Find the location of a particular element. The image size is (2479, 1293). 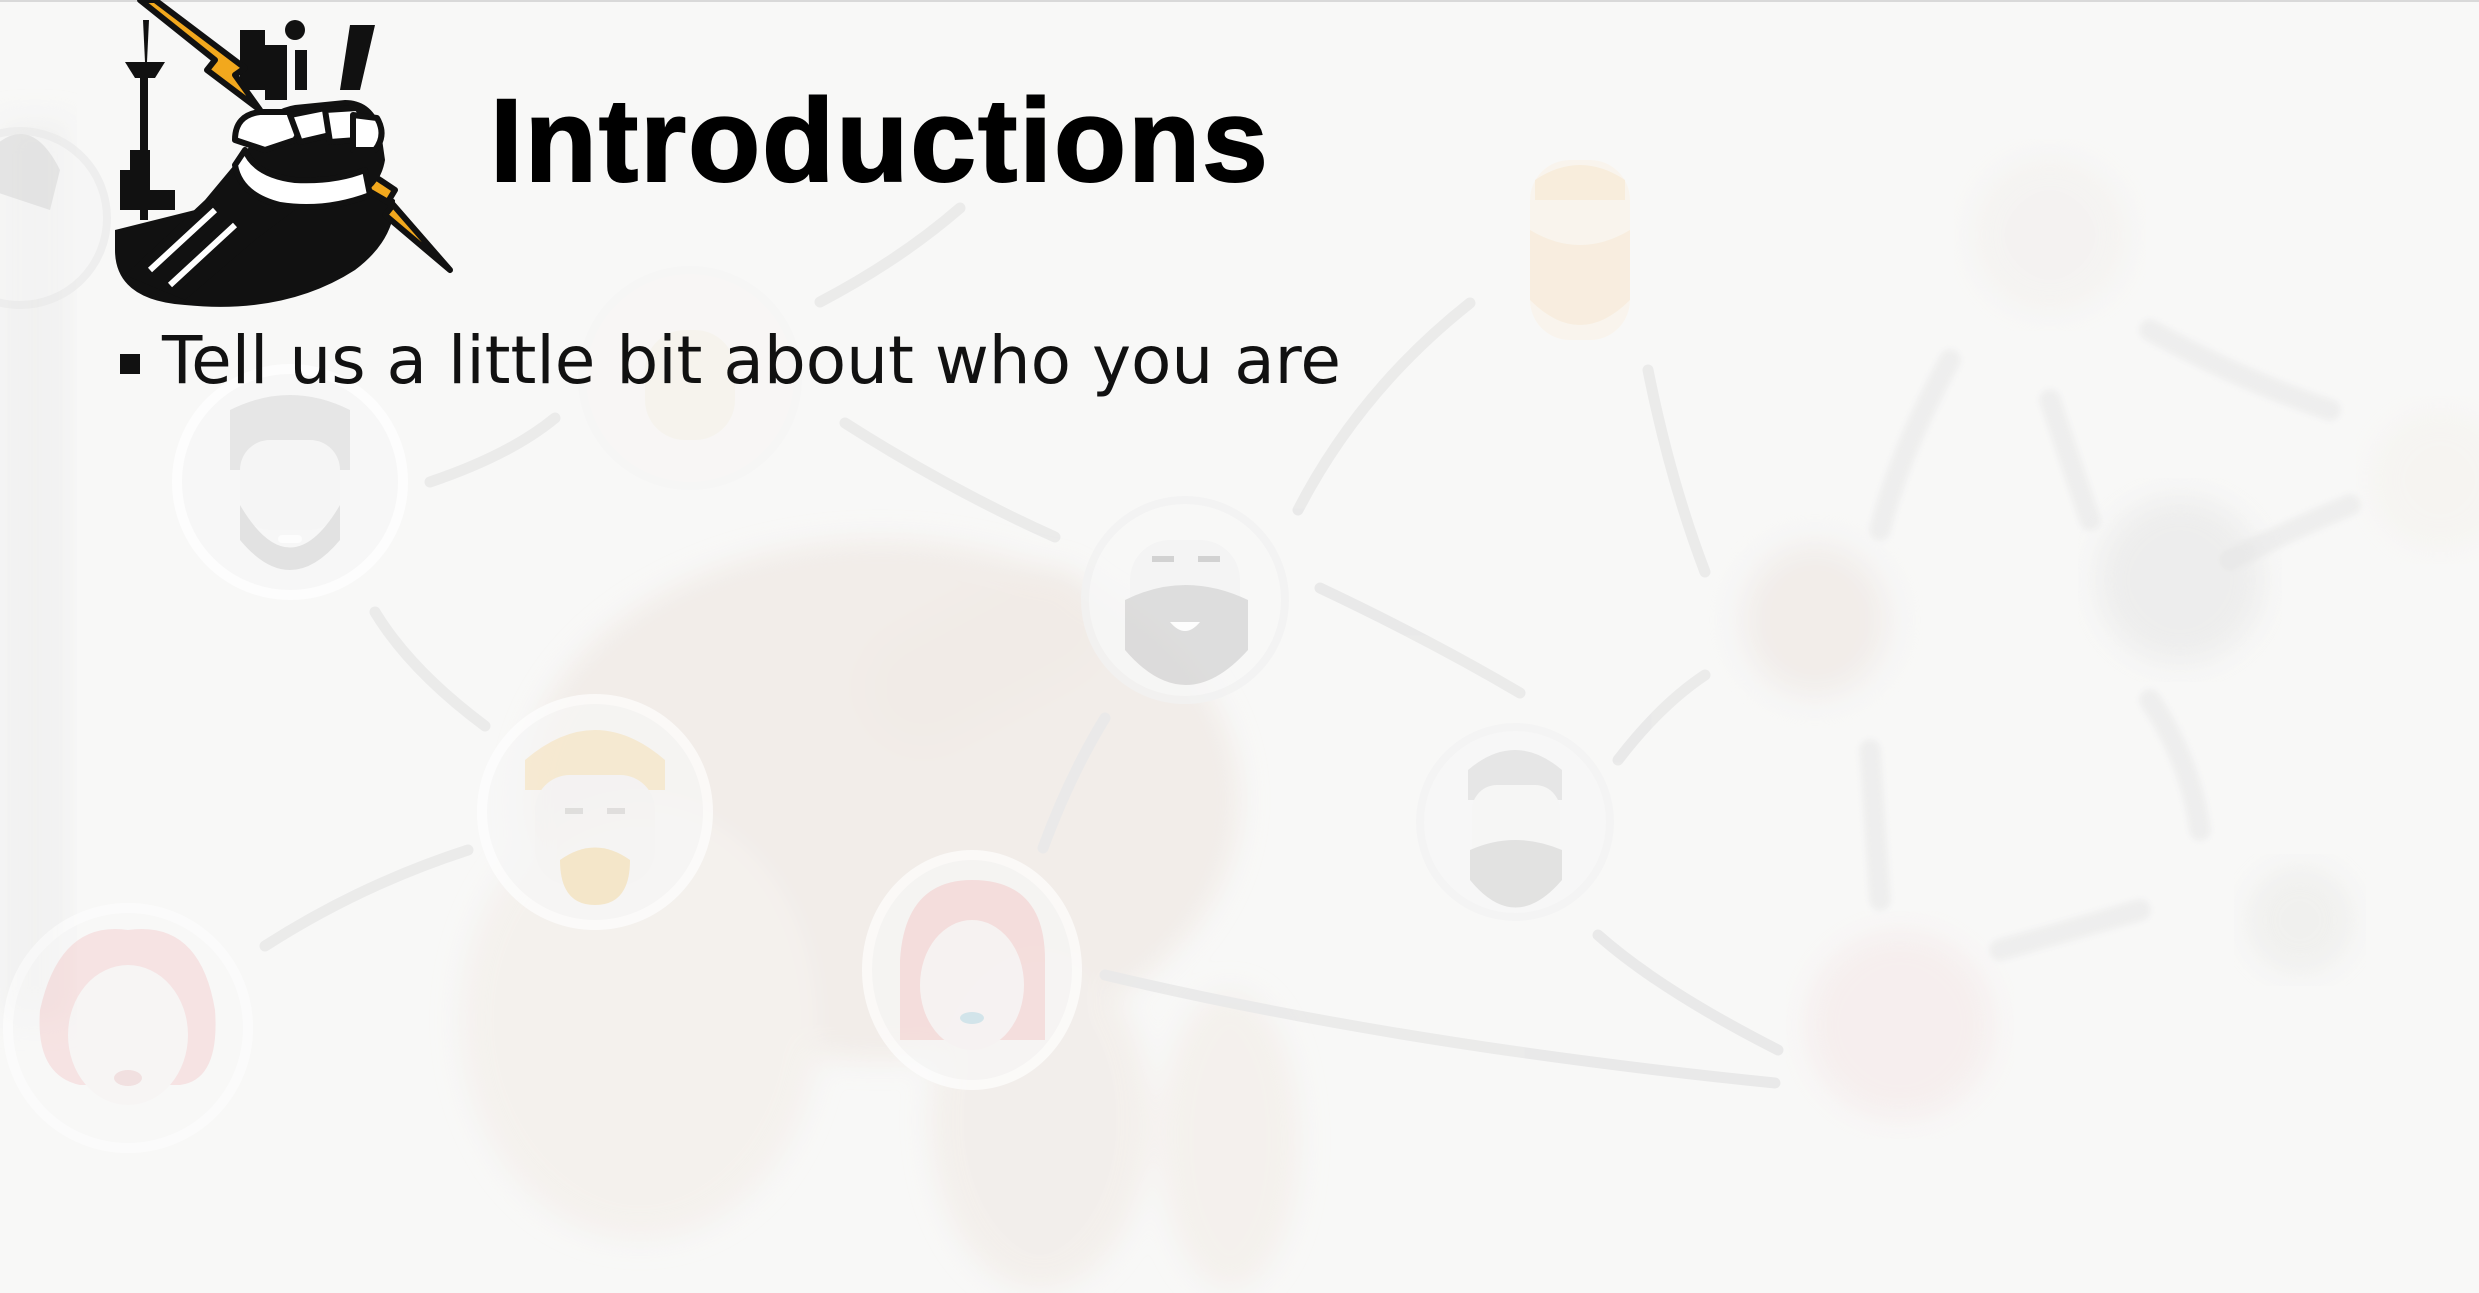

bullet-item: Tell us a little bit about who you are is located at coordinates (730, 360).